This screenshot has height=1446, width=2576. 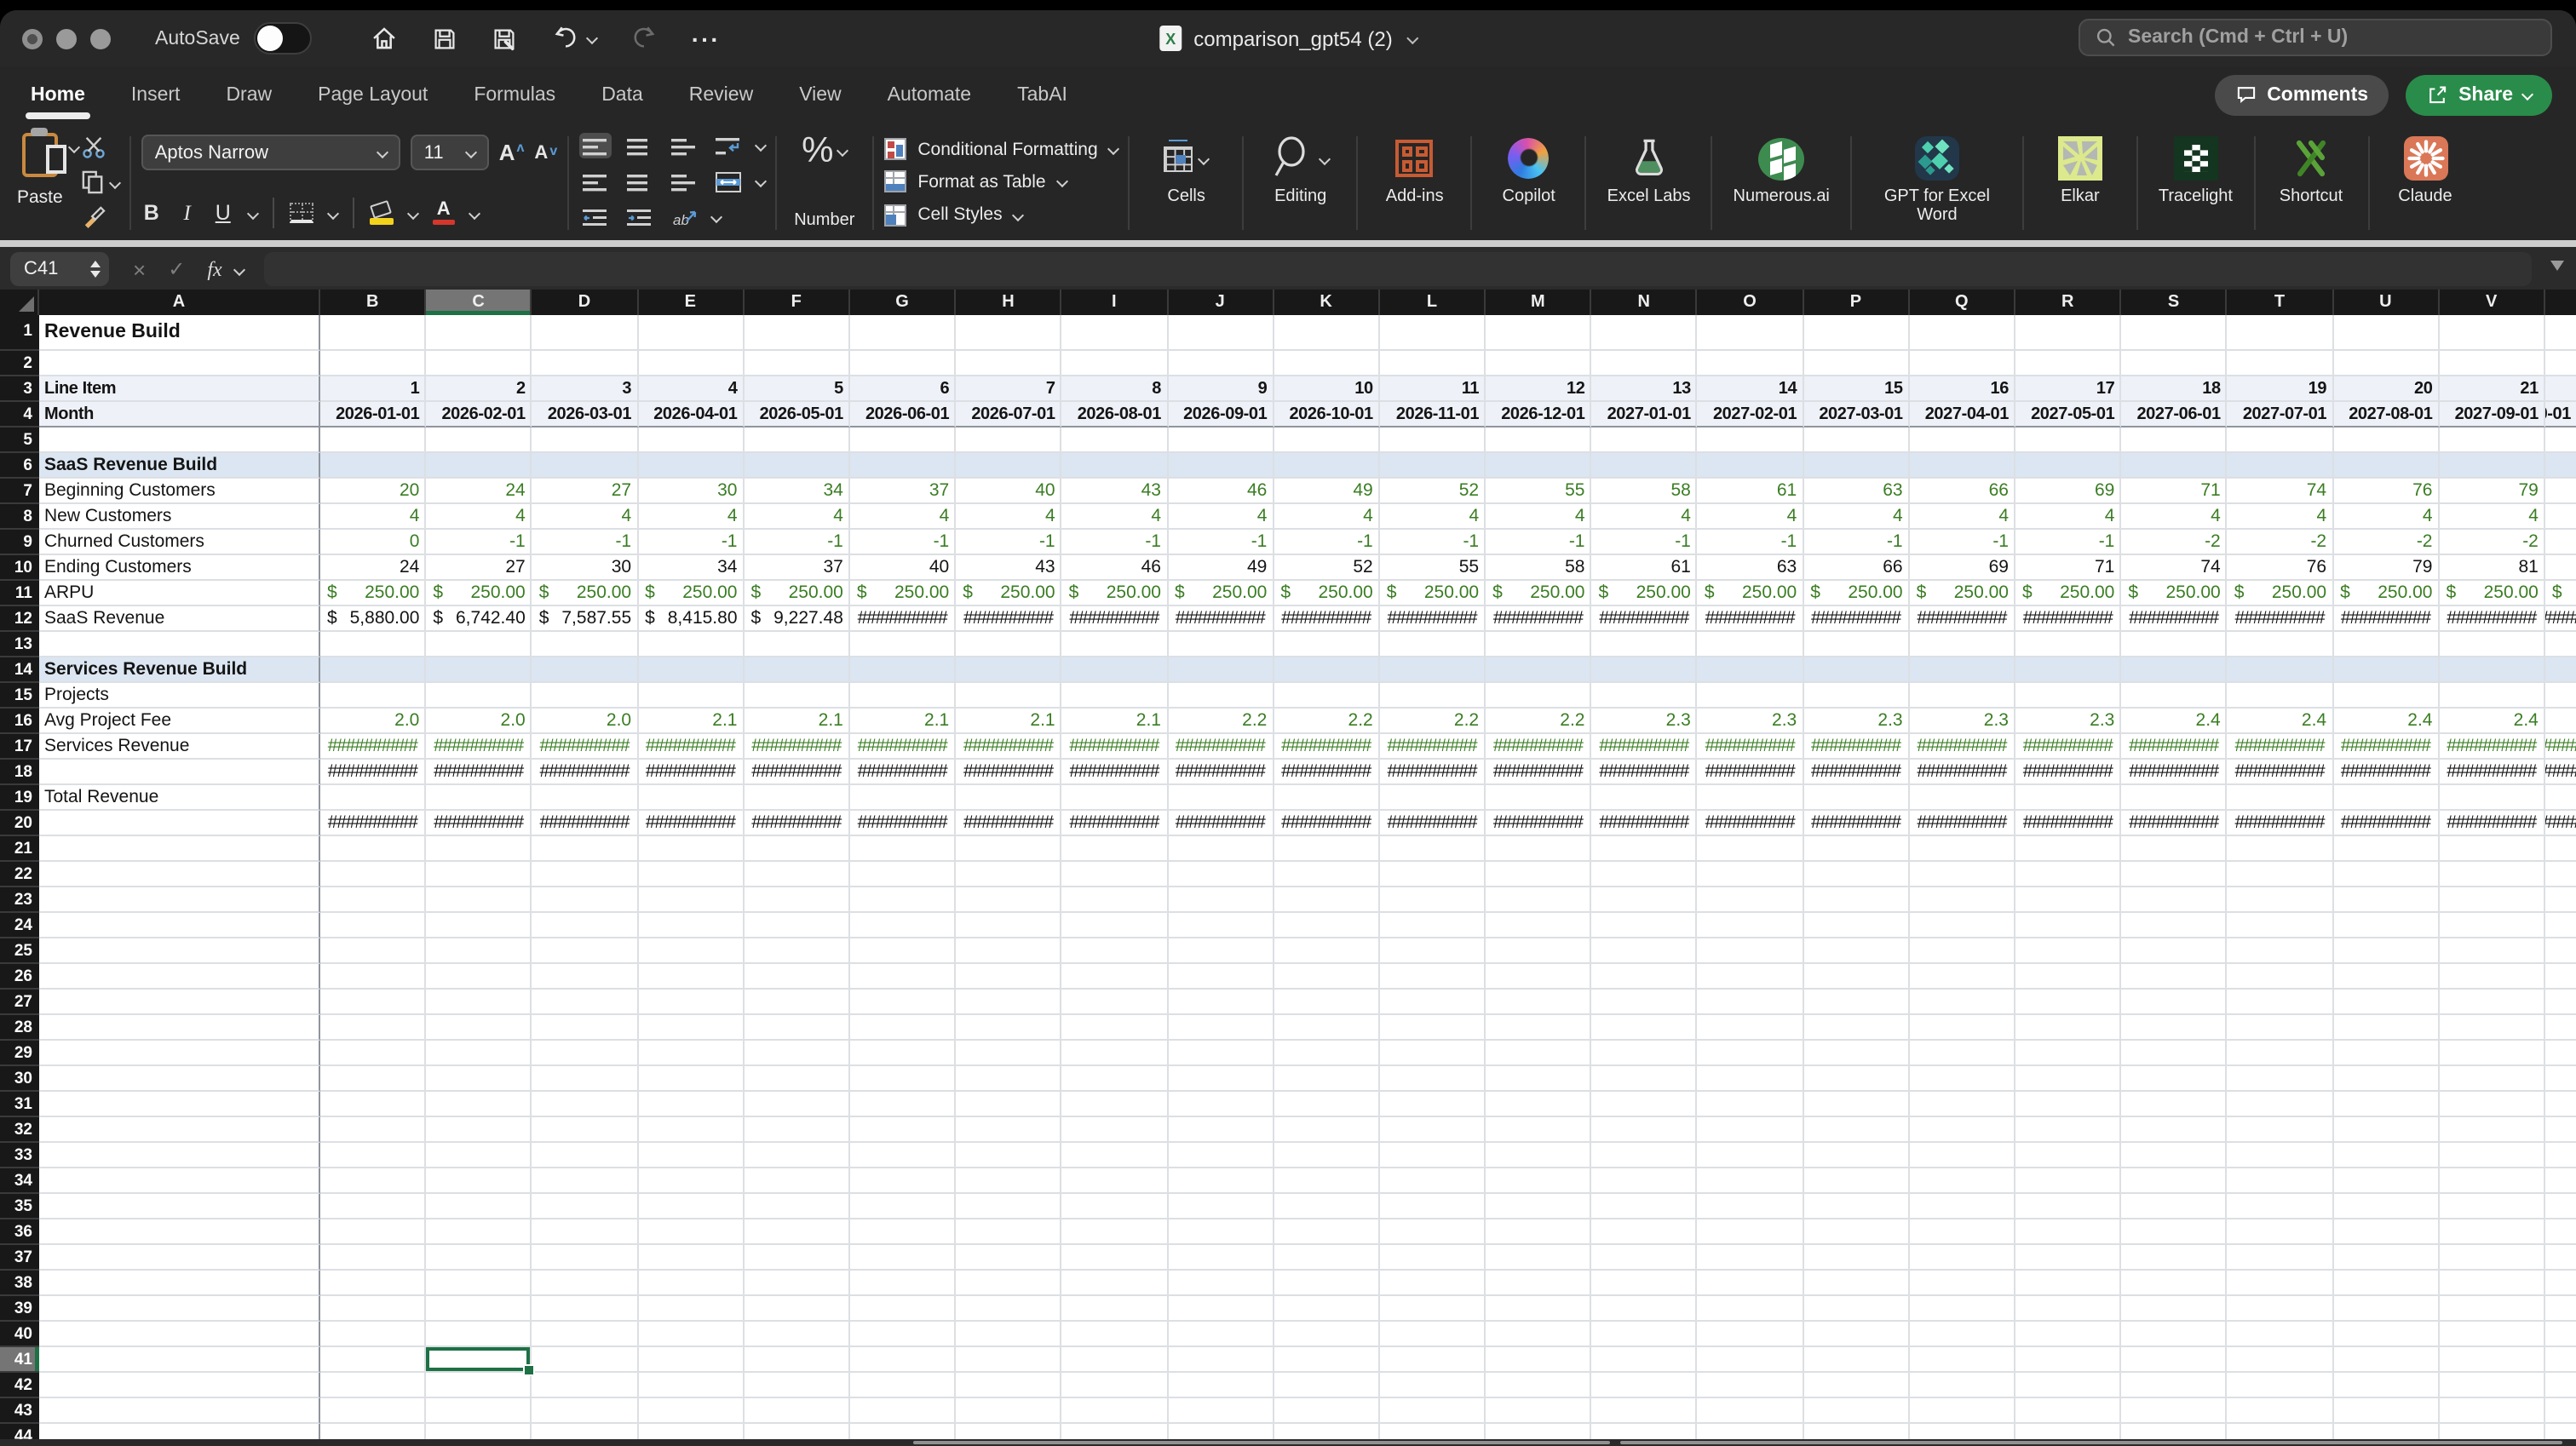 What do you see at coordinates (1857, 1334) in the screenshot?
I see `cell-P40` at bounding box center [1857, 1334].